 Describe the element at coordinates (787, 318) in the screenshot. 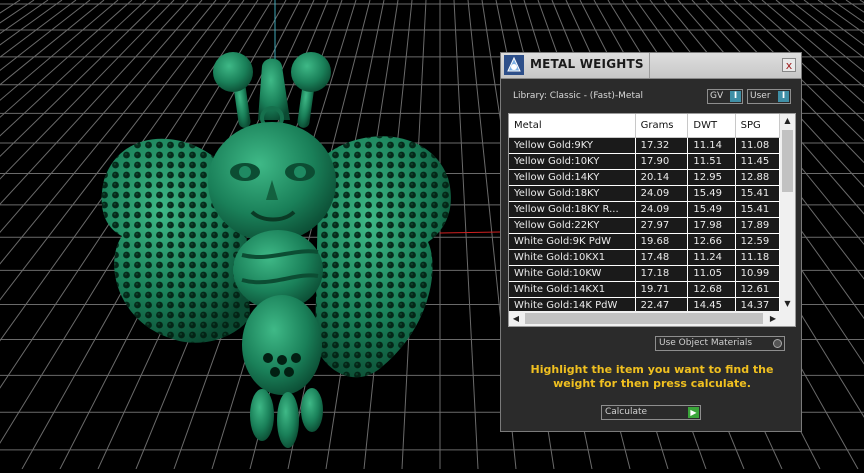

I see `scrollbar-corner` at that location.